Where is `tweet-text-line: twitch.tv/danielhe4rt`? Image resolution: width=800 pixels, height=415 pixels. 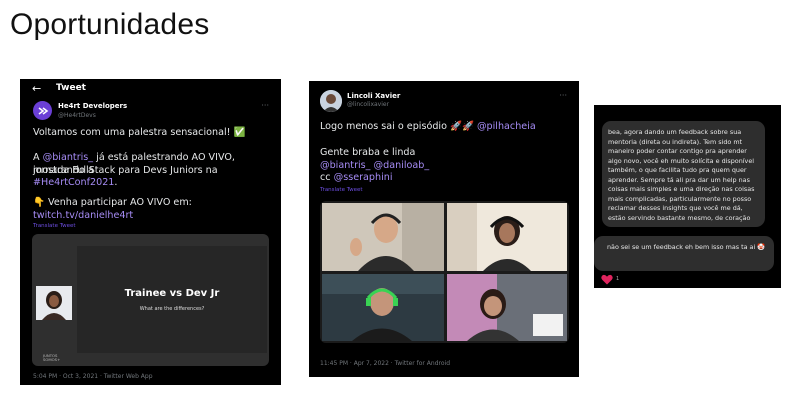
tweet-text-line: twitch.tv/danielhe4rt is located at coordinates (153, 216).